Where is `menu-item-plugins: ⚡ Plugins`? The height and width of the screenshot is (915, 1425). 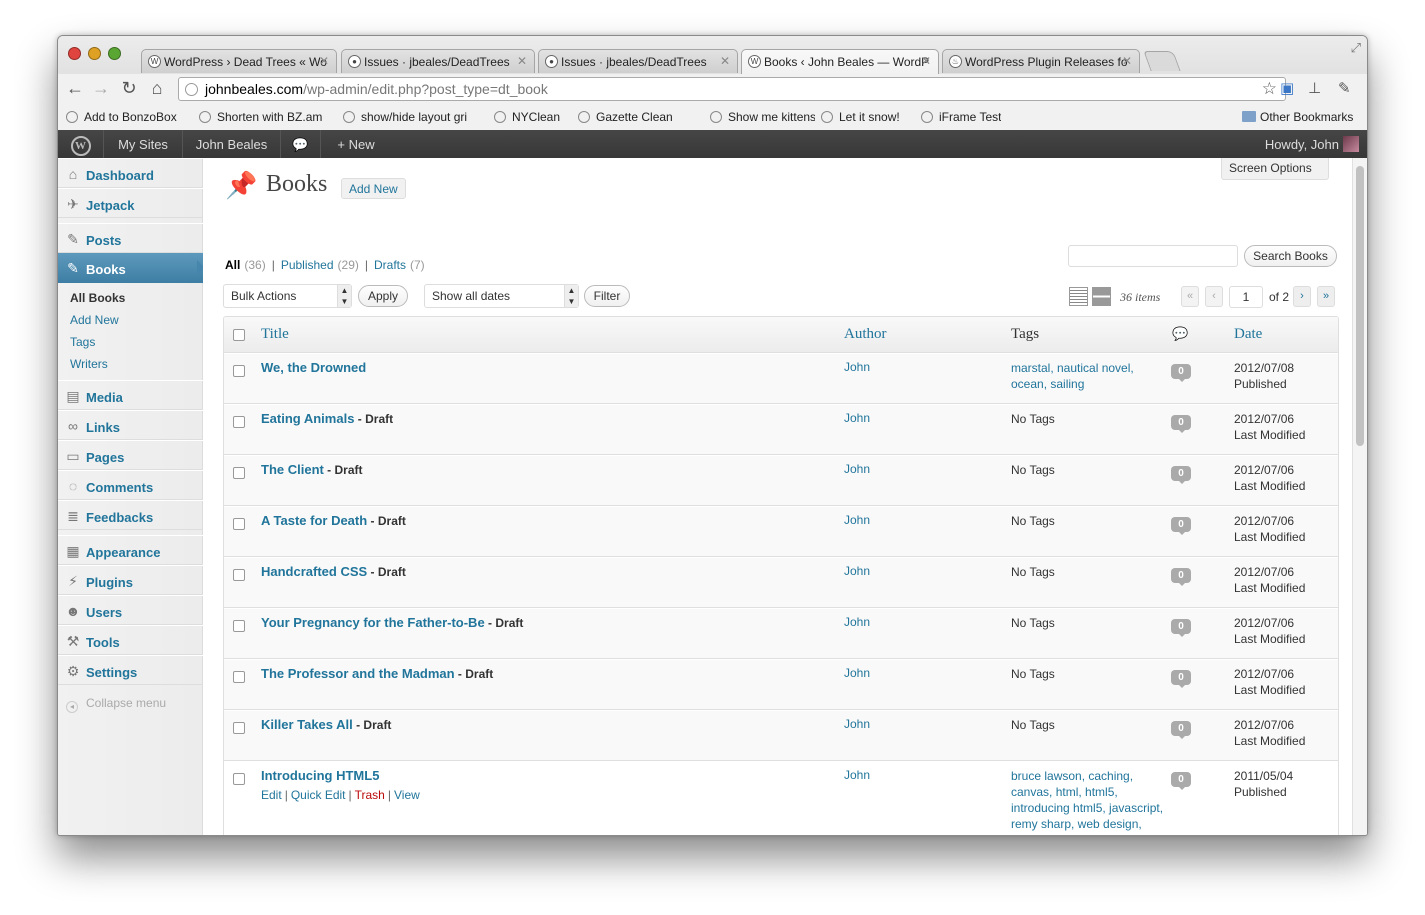
menu-item-plugins: ⚡ Plugins is located at coordinates (130, 580).